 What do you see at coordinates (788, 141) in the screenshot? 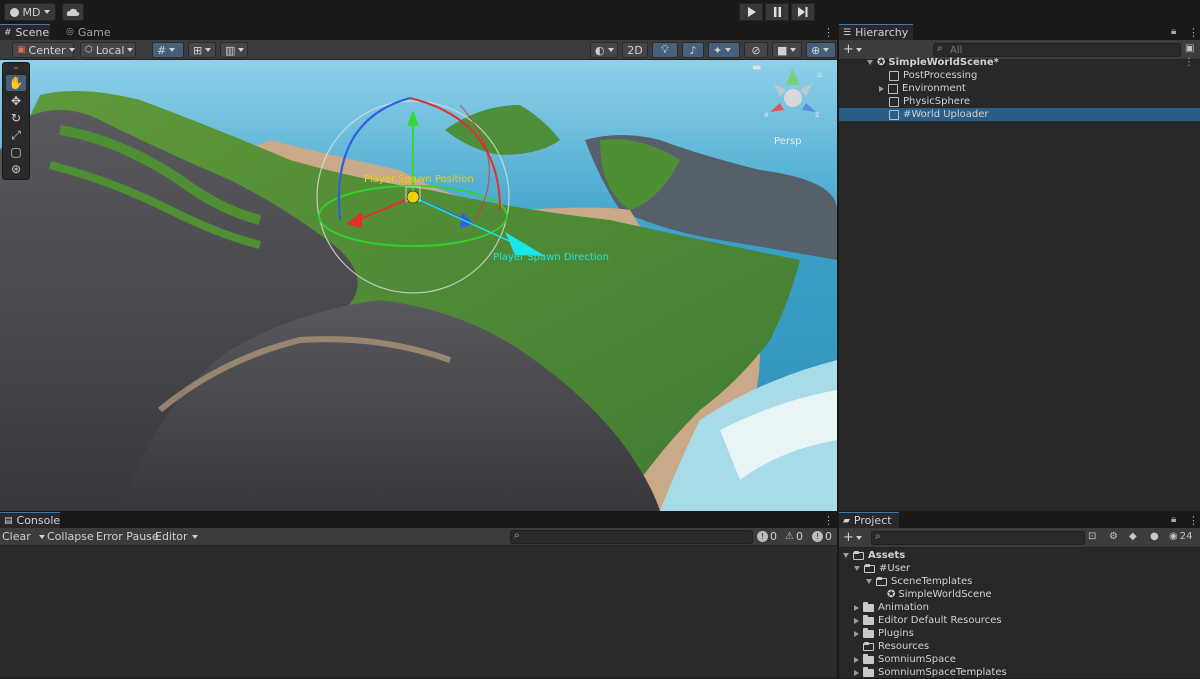
I see `projection-label: Persp` at bounding box center [788, 141].